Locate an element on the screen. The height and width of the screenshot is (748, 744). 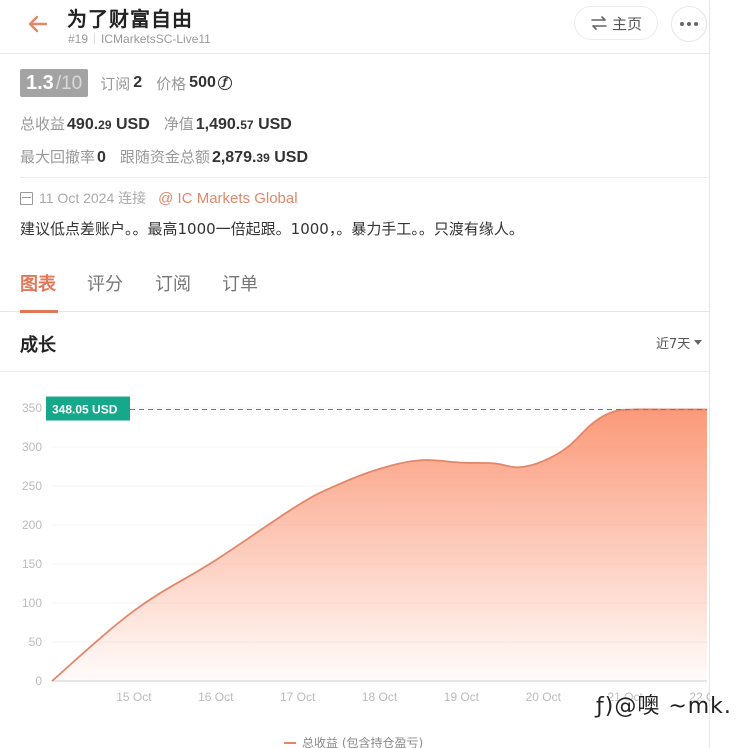
range-select: 近7天 is located at coordinates (679, 342).